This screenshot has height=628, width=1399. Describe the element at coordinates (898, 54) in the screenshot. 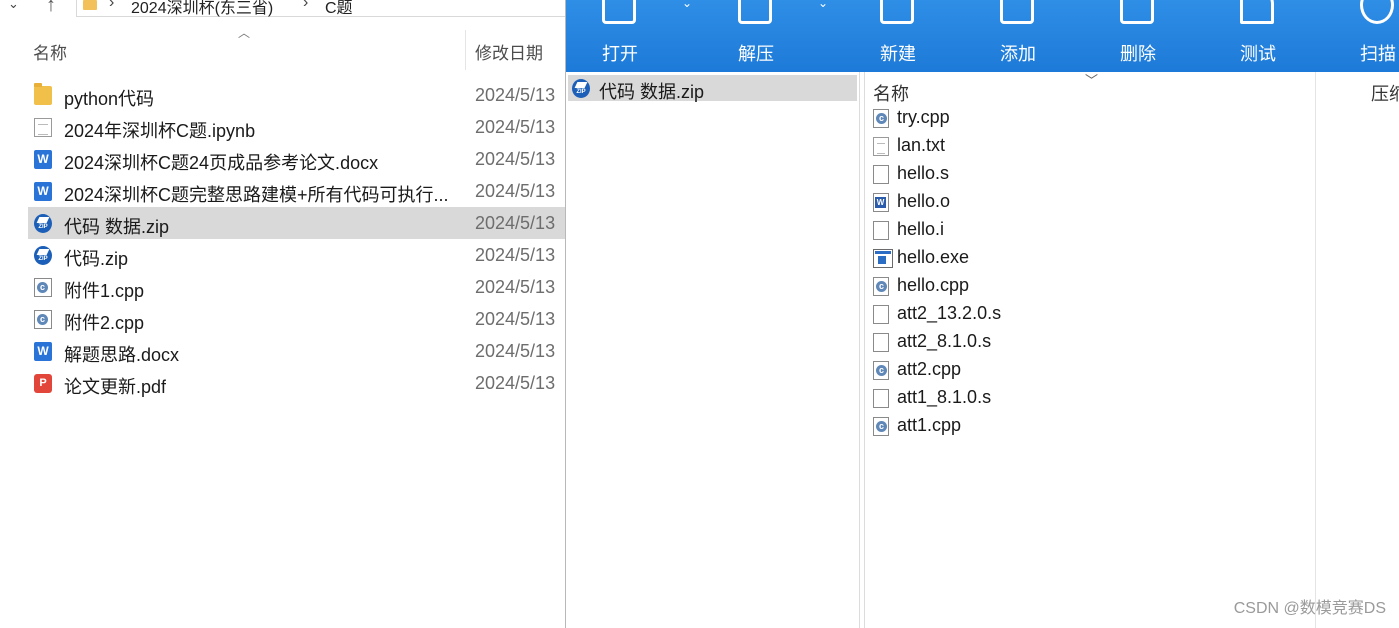

I see `new-button-label: 新建` at that location.